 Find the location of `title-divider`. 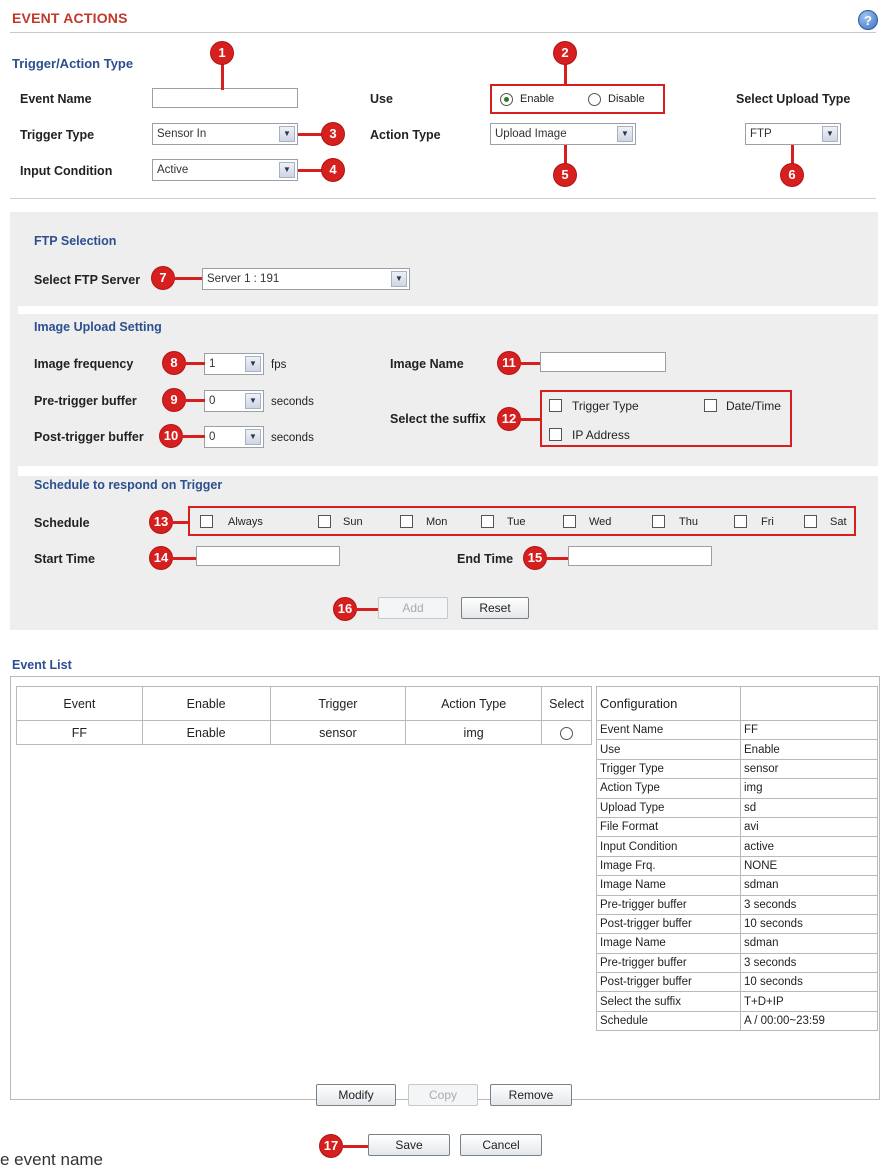

title-divider is located at coordinates (443, 32).